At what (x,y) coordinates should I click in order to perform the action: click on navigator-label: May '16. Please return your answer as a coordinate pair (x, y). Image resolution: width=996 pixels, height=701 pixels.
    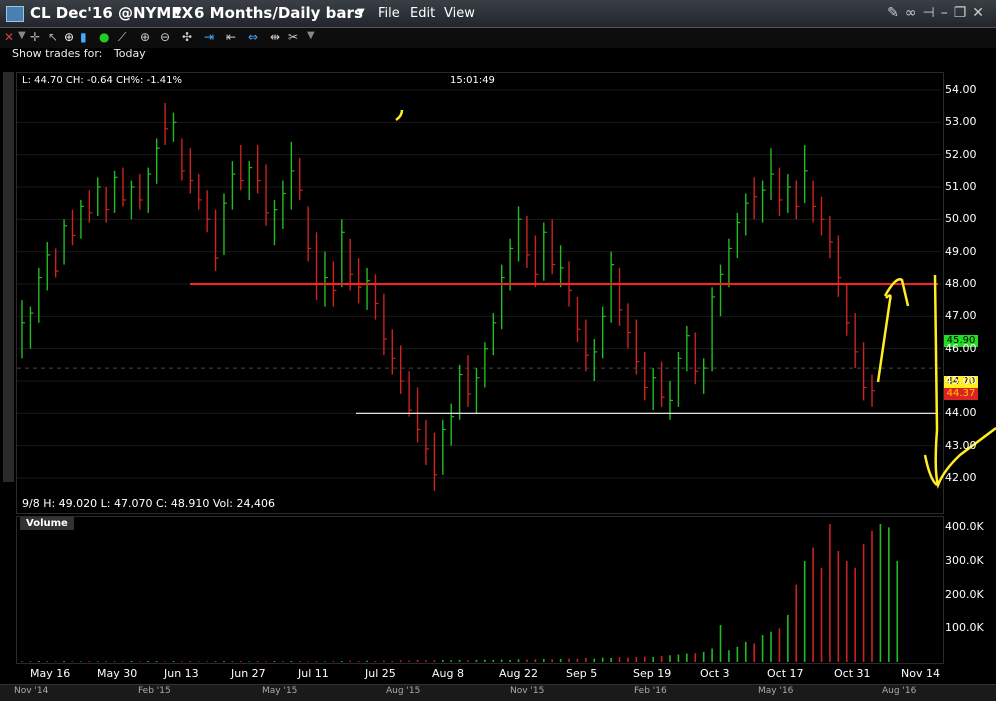
    Looking at the image, I should click on (776, 691).